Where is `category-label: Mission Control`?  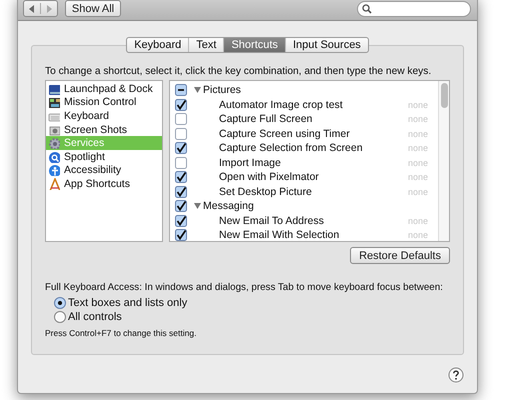 category-label: Mission Control is located at coordinates (100, 102).